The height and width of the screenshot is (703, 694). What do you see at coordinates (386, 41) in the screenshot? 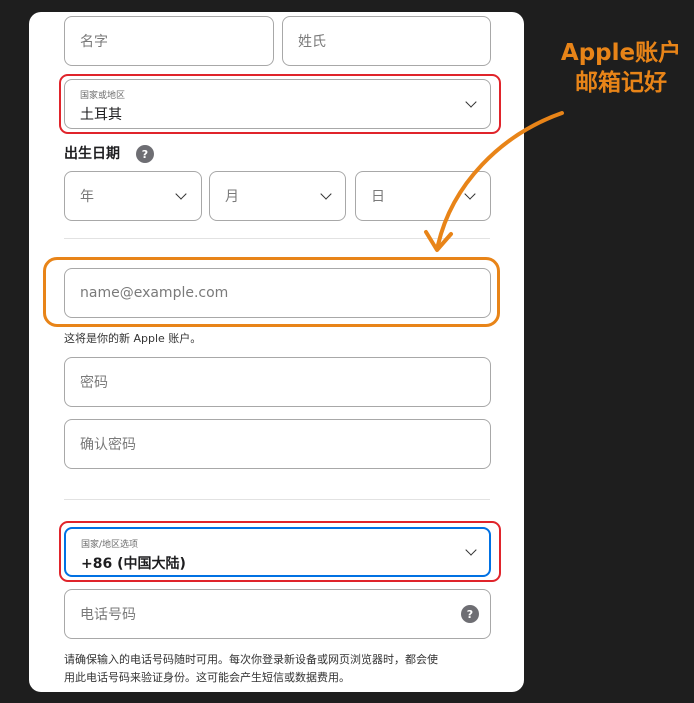
I see `last-name-field: 姓氏` at bounding box center [386, 41].